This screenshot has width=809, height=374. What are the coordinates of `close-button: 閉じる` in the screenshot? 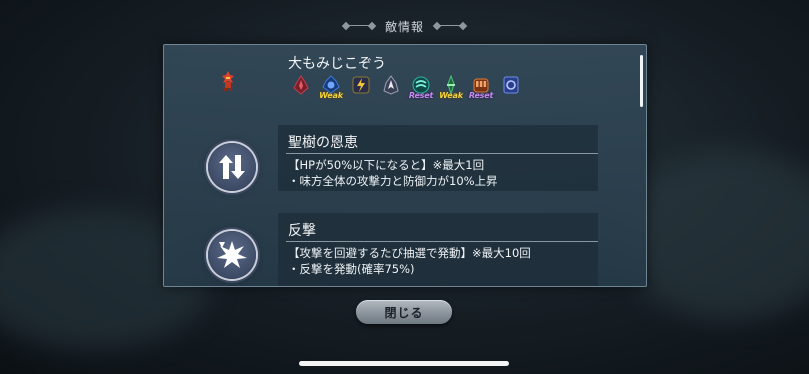 It's located at (404, 312).